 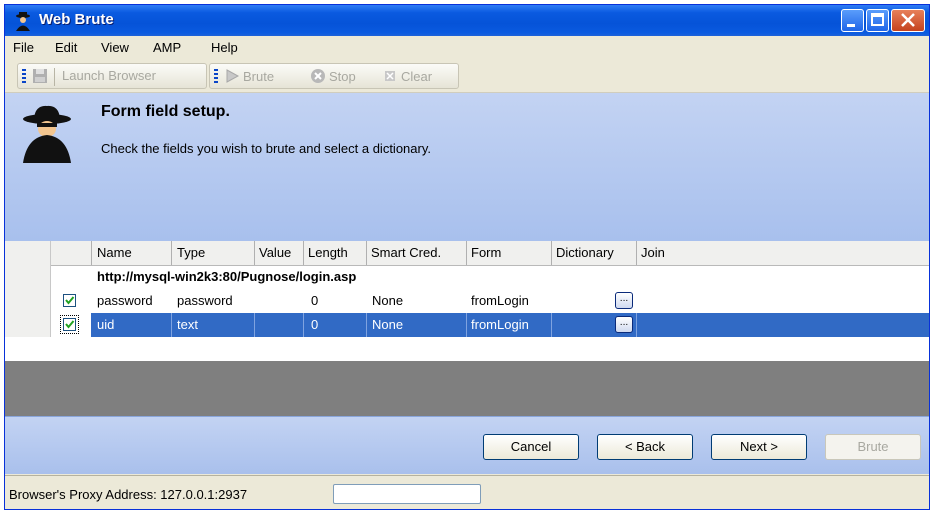 I want to click on minimize-button, so click(x=852, y=20).